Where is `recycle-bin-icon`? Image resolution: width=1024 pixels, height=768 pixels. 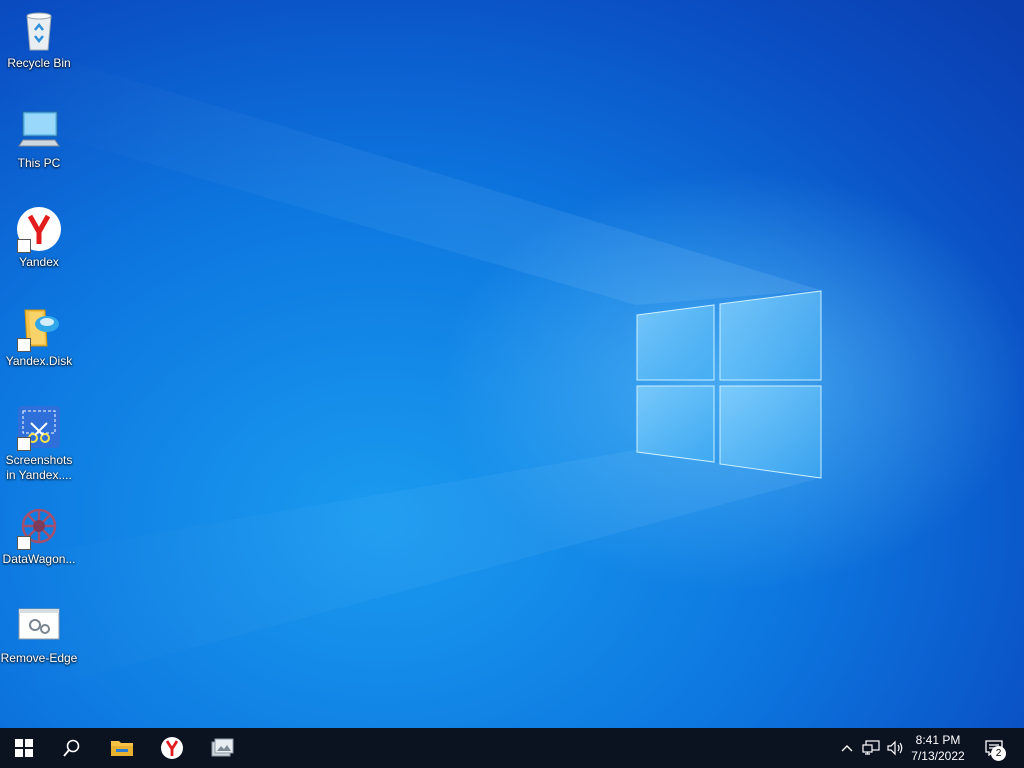
recycle-bin-icon is located at coordinates (39, 30).